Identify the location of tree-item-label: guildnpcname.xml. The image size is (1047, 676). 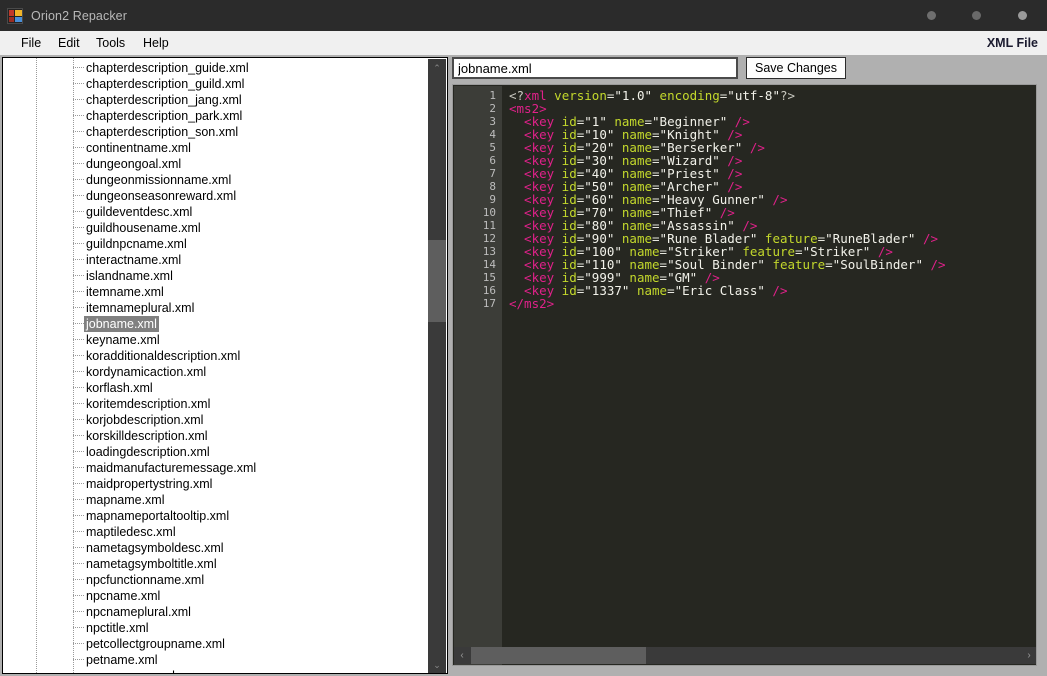
(136, 244).